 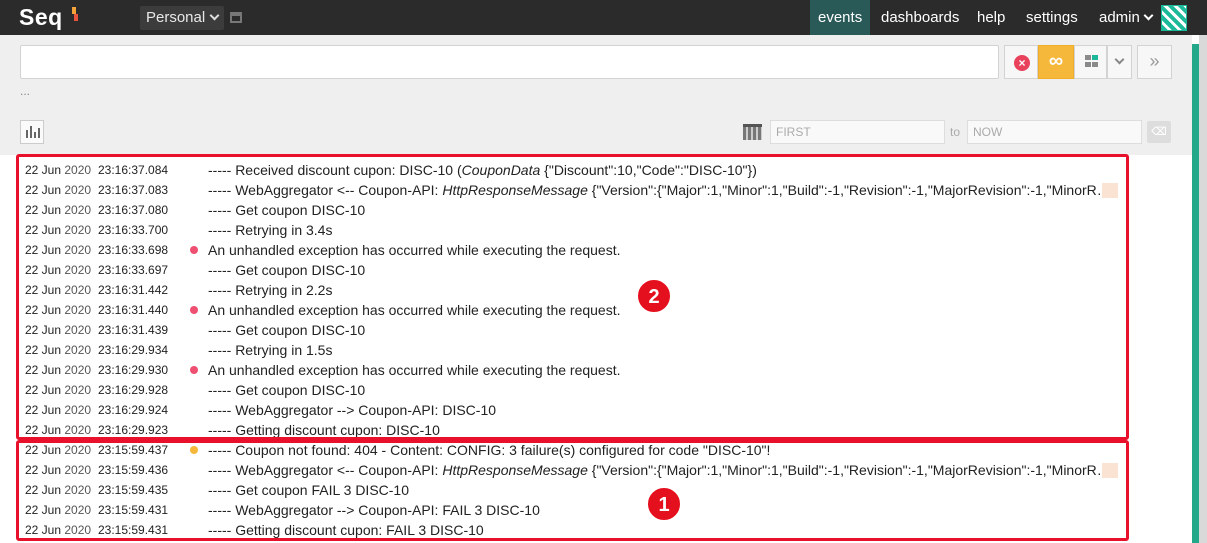 I want to click on clear-filter-button: ×, so click(x=1021, y=62).